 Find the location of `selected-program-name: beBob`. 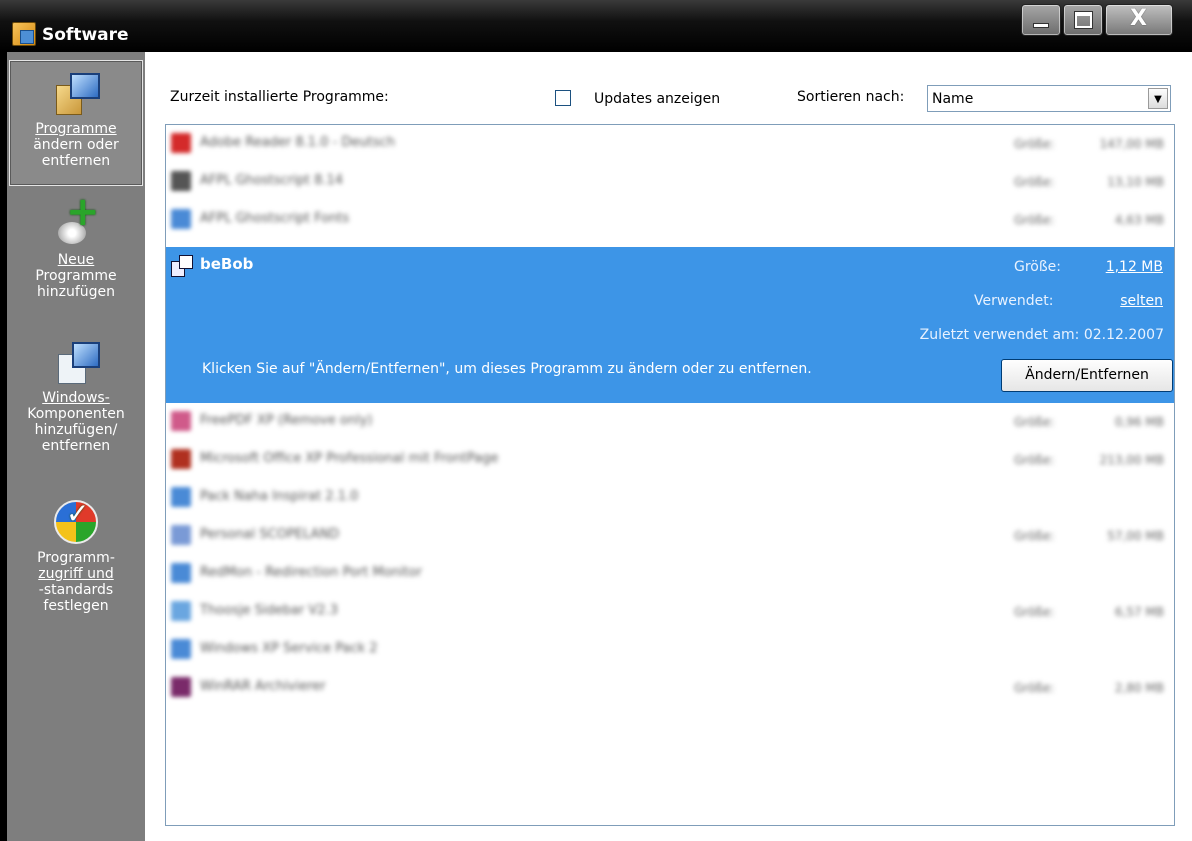

selected-program-name: beBob is located at coordinates (227, 264).